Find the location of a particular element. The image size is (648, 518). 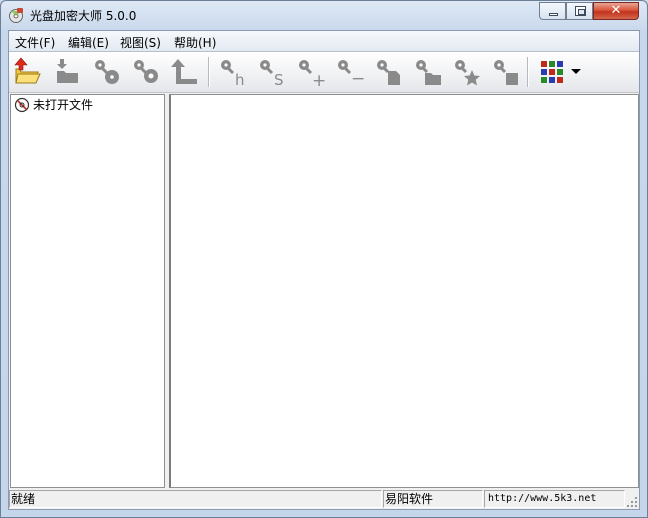

up-level-button is located at coordinates (186, 72).